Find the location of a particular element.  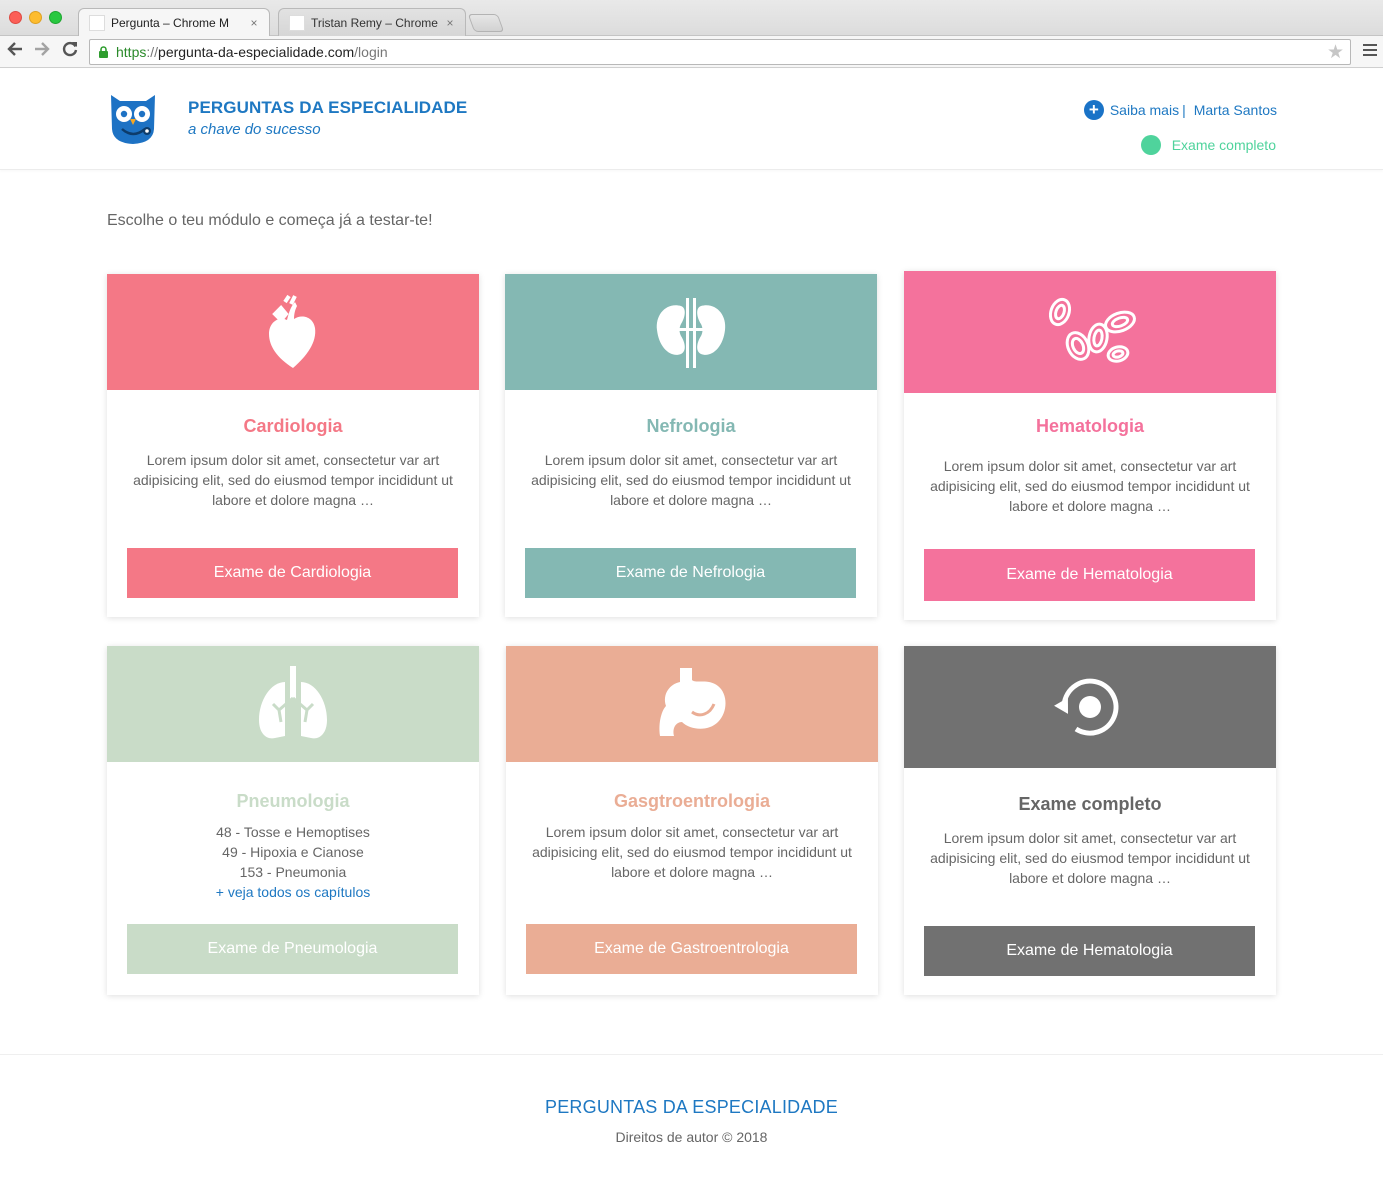

new-tab-button is located at coordinates (486, 23).